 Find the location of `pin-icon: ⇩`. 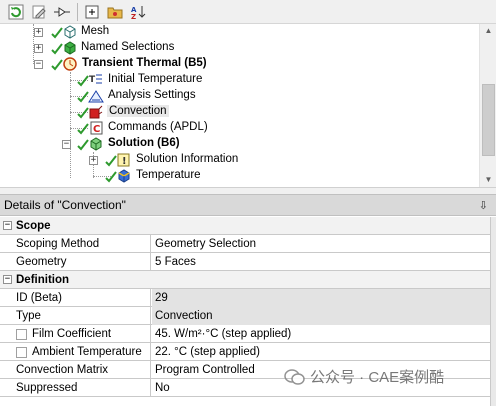

pin-icon: ⇩ is located at coordinates (483, 205).